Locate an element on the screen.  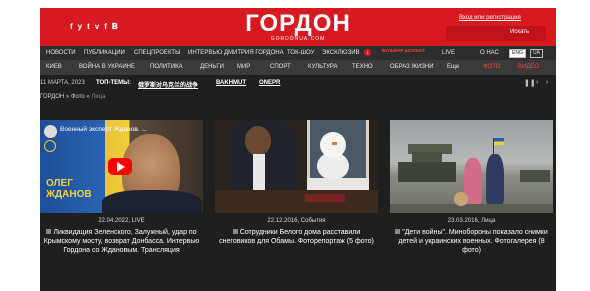
nav-lifestyle: ОБРАЗ ЖИЗНИ is located at coordinates (412, 67).